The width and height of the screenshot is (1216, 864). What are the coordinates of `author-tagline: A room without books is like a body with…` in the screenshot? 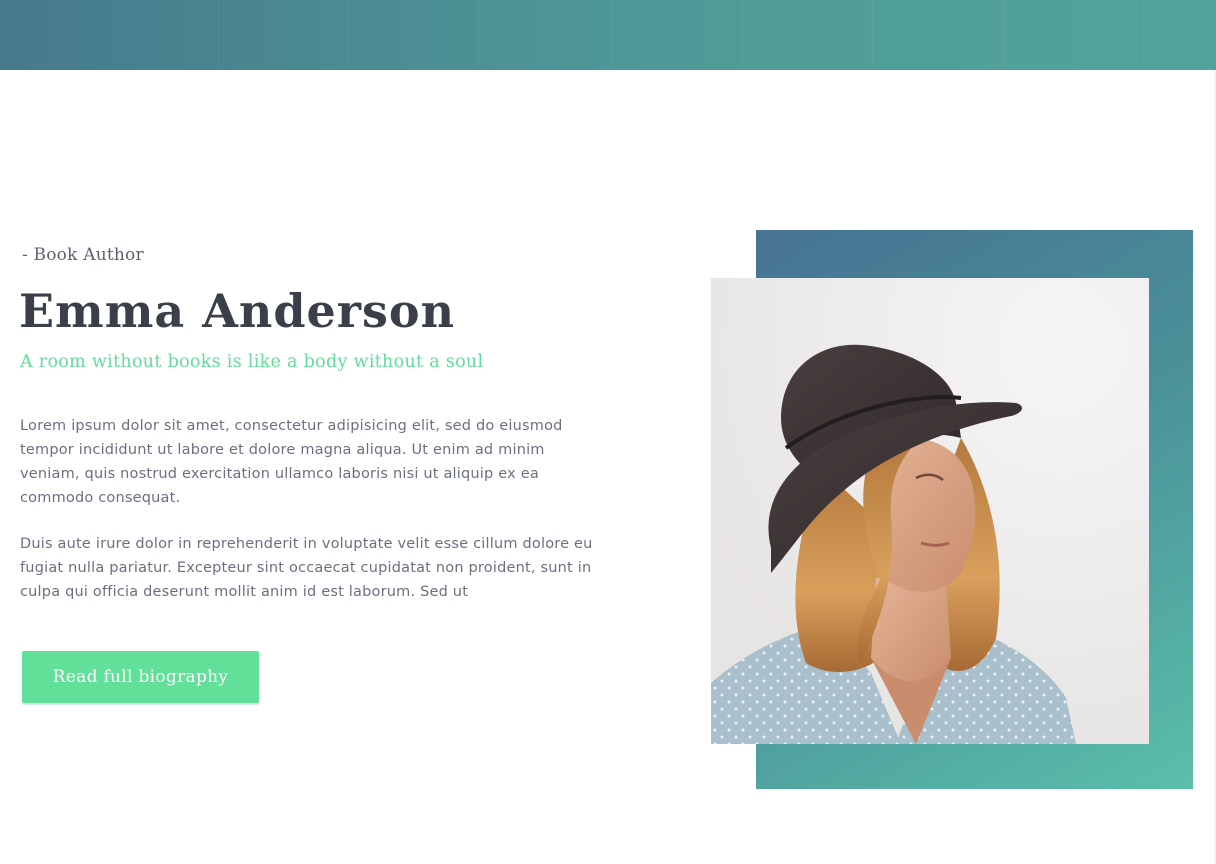 It's located at (252, 362).